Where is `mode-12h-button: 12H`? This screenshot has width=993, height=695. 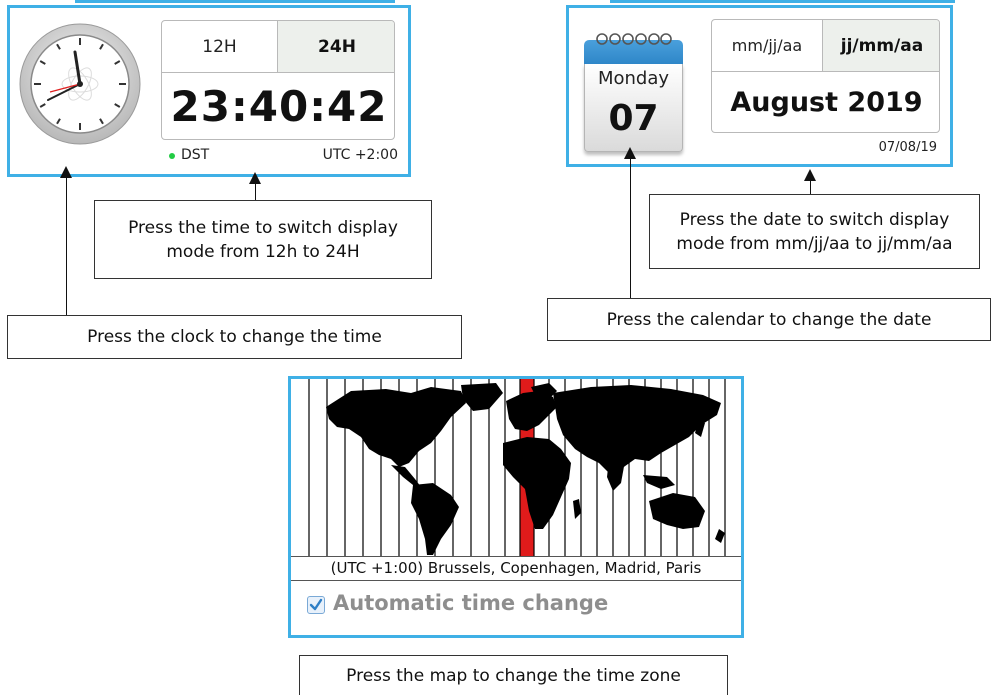 mode-12h-button: 12H is located at coordinates (220, 47).